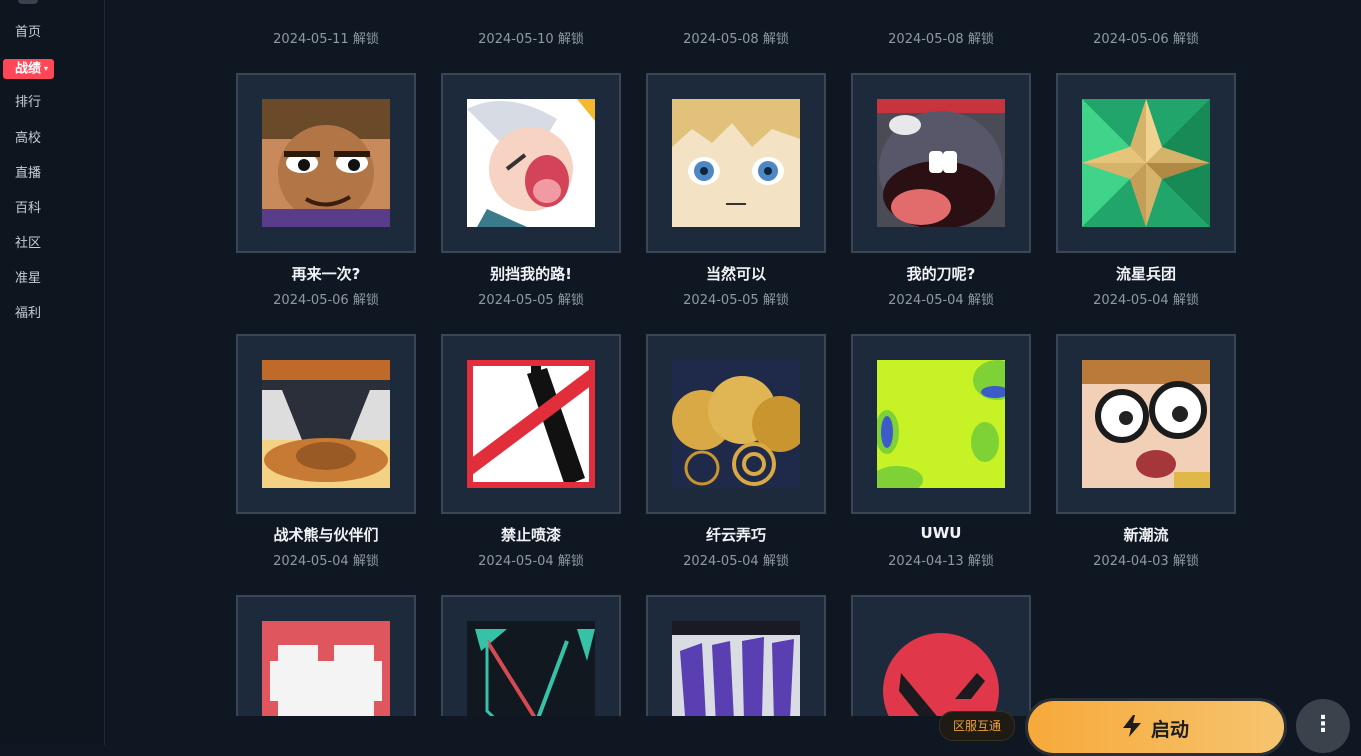  I want to click on spray-image-star, so click(1146, 163).